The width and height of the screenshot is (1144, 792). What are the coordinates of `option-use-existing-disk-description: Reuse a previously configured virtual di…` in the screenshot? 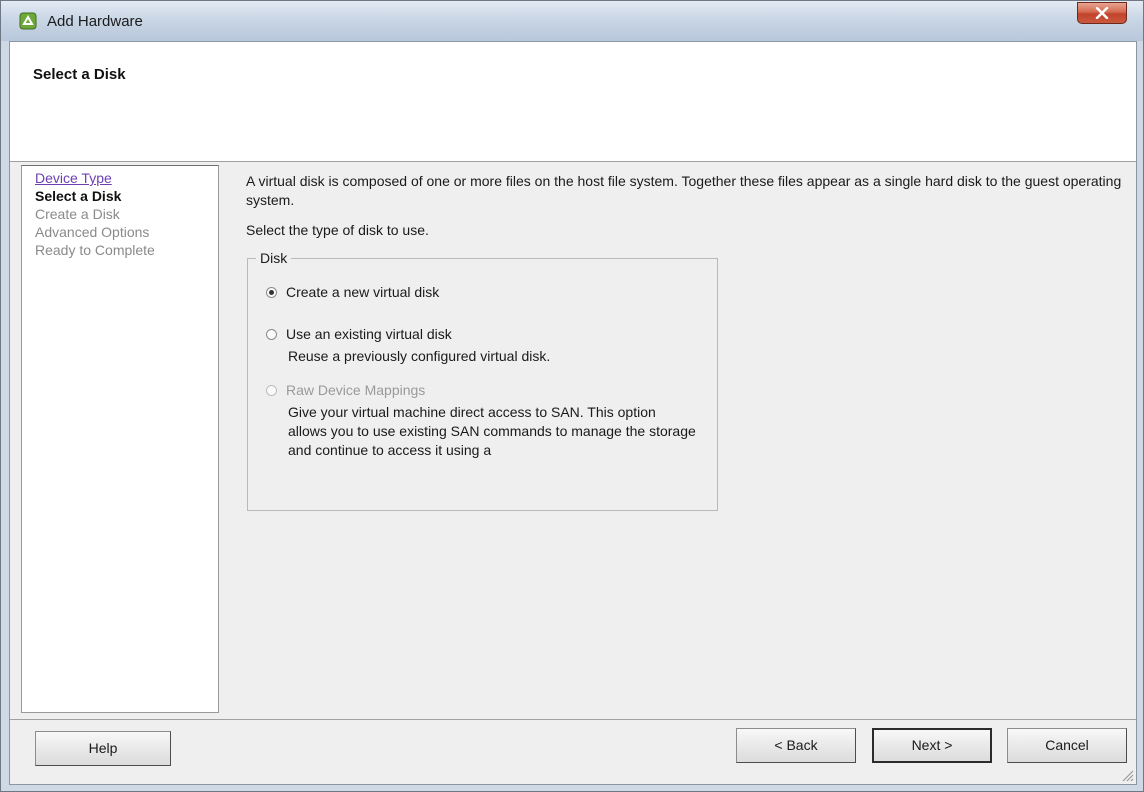 It's located at (419, 356).